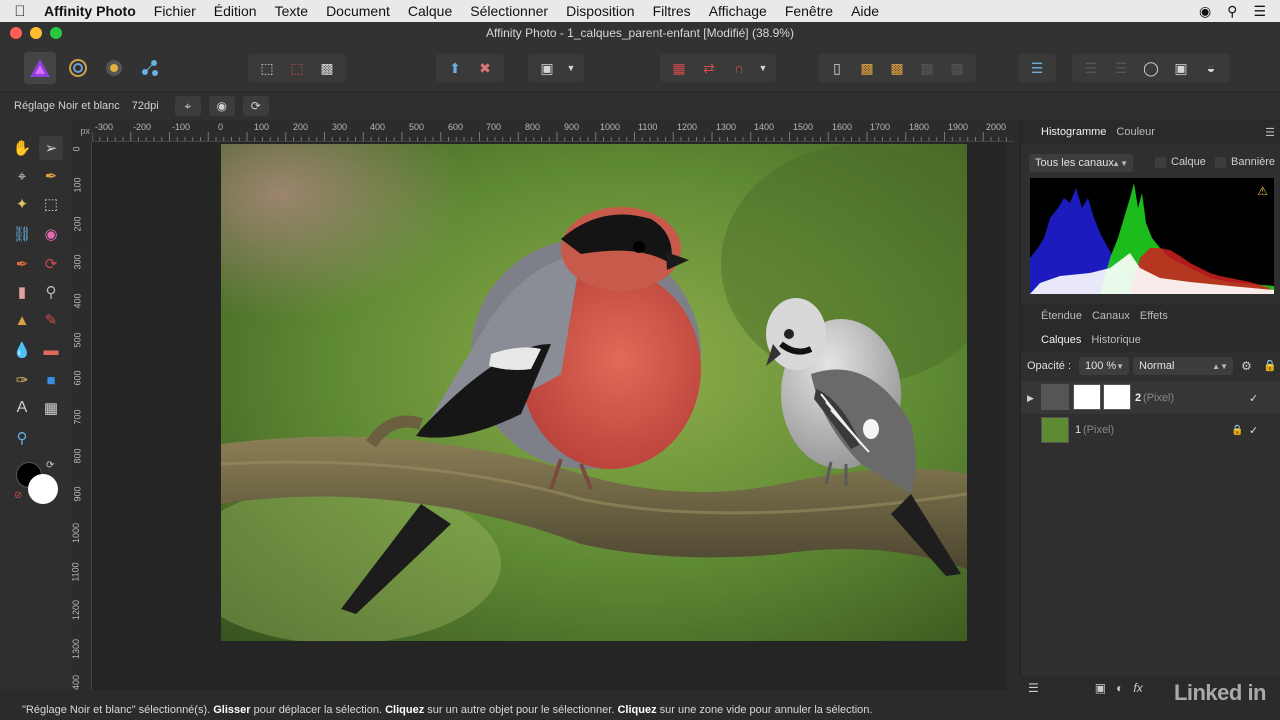 This screenshot has width=1280, height=720. Describe the element at coordinates (51, 234) in the screenshot. I see `gradient-tool-icon: ◉` at that location.